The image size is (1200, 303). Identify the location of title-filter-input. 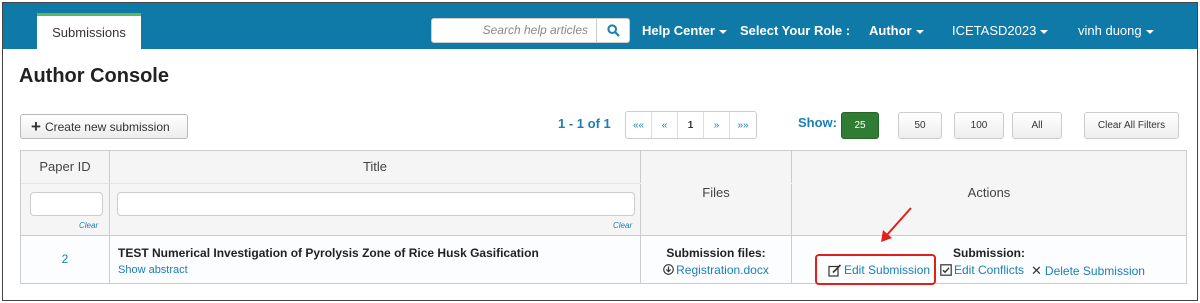
(376, 204).